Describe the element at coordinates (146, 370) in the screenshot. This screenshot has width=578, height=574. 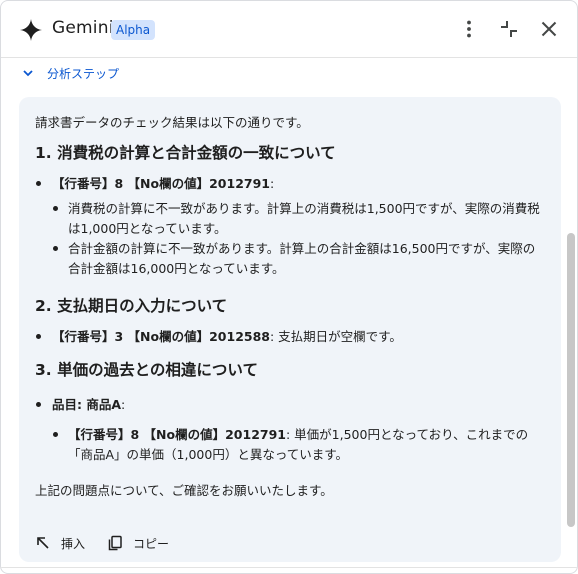
I see `section-heading: 3. 単価の過去との相違について` at that location.